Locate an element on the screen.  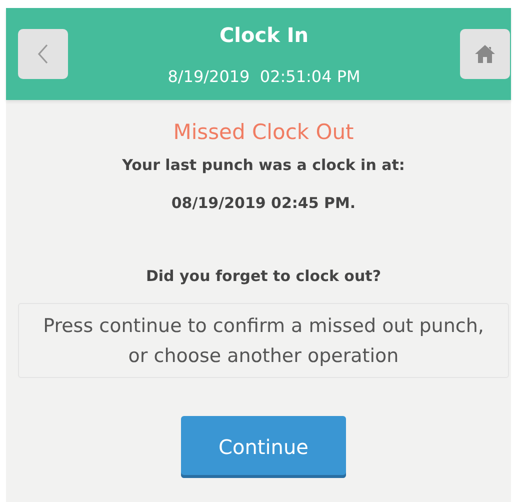
notice-heading: Missed Clock Out is located at coordinates (263, 132).